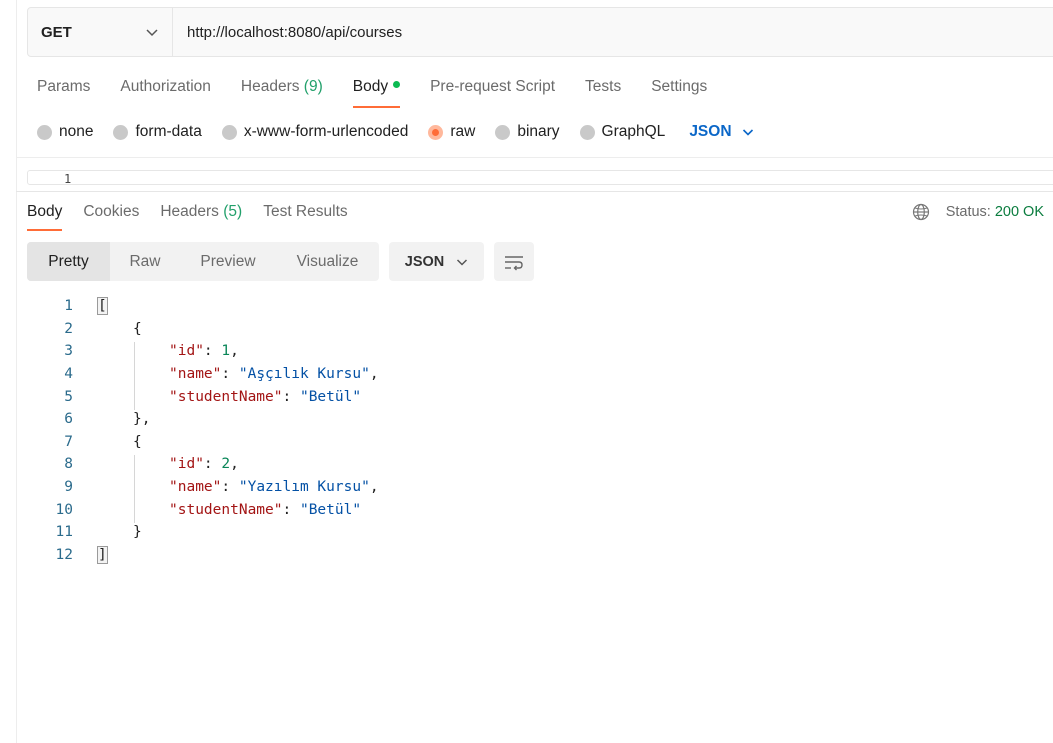 The width and height of the screenshot is (1053, 743). I want to click on request-body-editor: 1, so click(540, 177).